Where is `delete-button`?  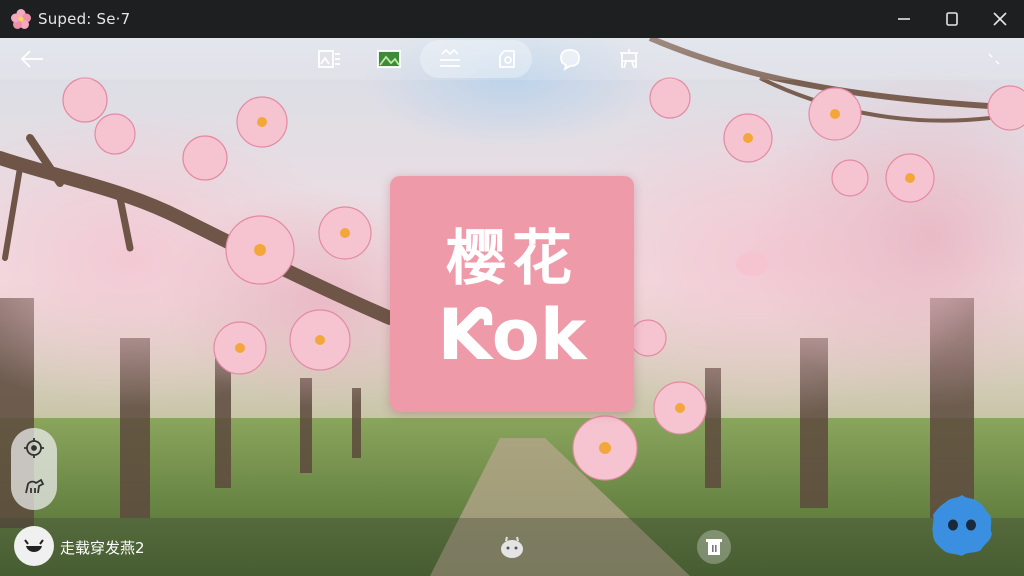
delete-button is located at coordinates (714, 547).